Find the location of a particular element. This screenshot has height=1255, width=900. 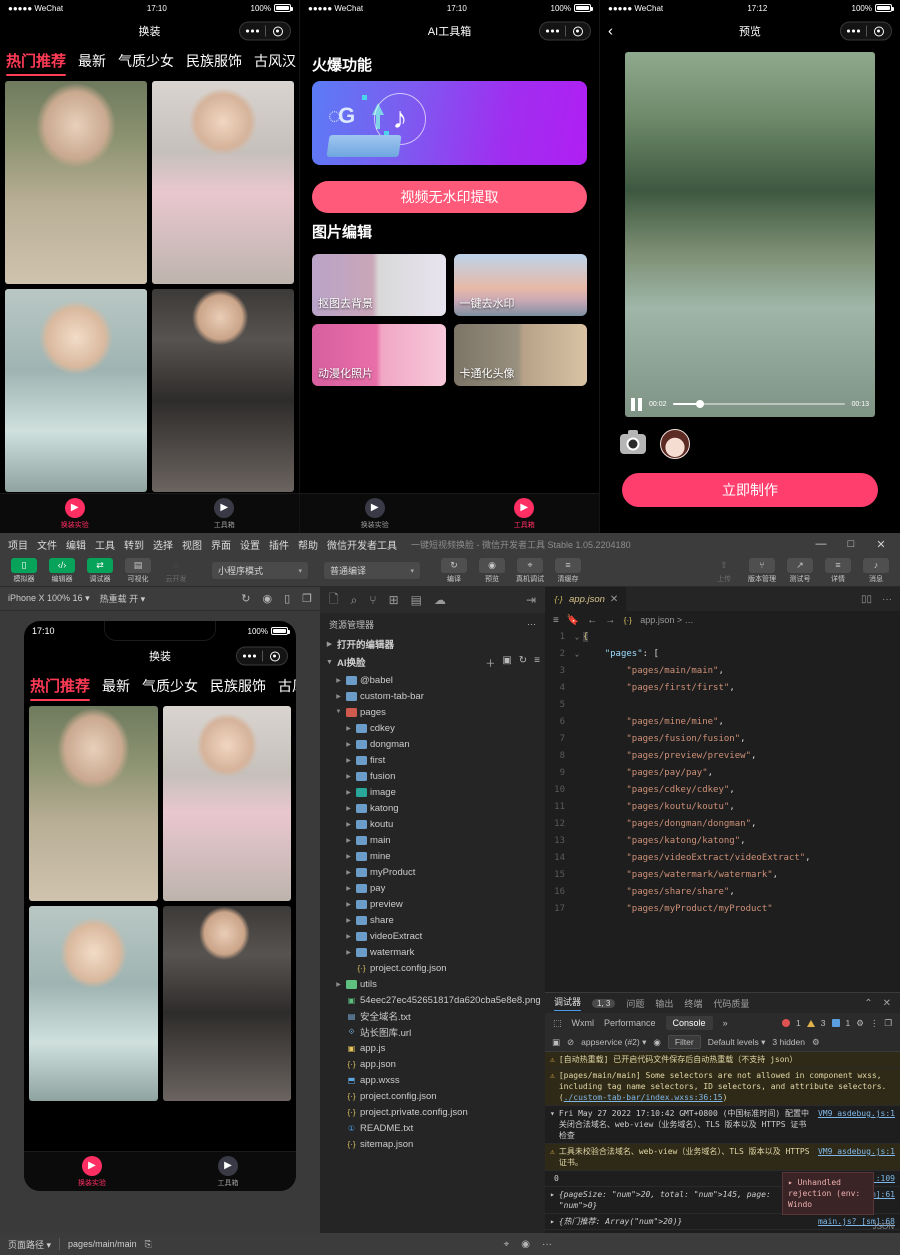

menu-item-file: 文件 is located at coordinates (47, 544).